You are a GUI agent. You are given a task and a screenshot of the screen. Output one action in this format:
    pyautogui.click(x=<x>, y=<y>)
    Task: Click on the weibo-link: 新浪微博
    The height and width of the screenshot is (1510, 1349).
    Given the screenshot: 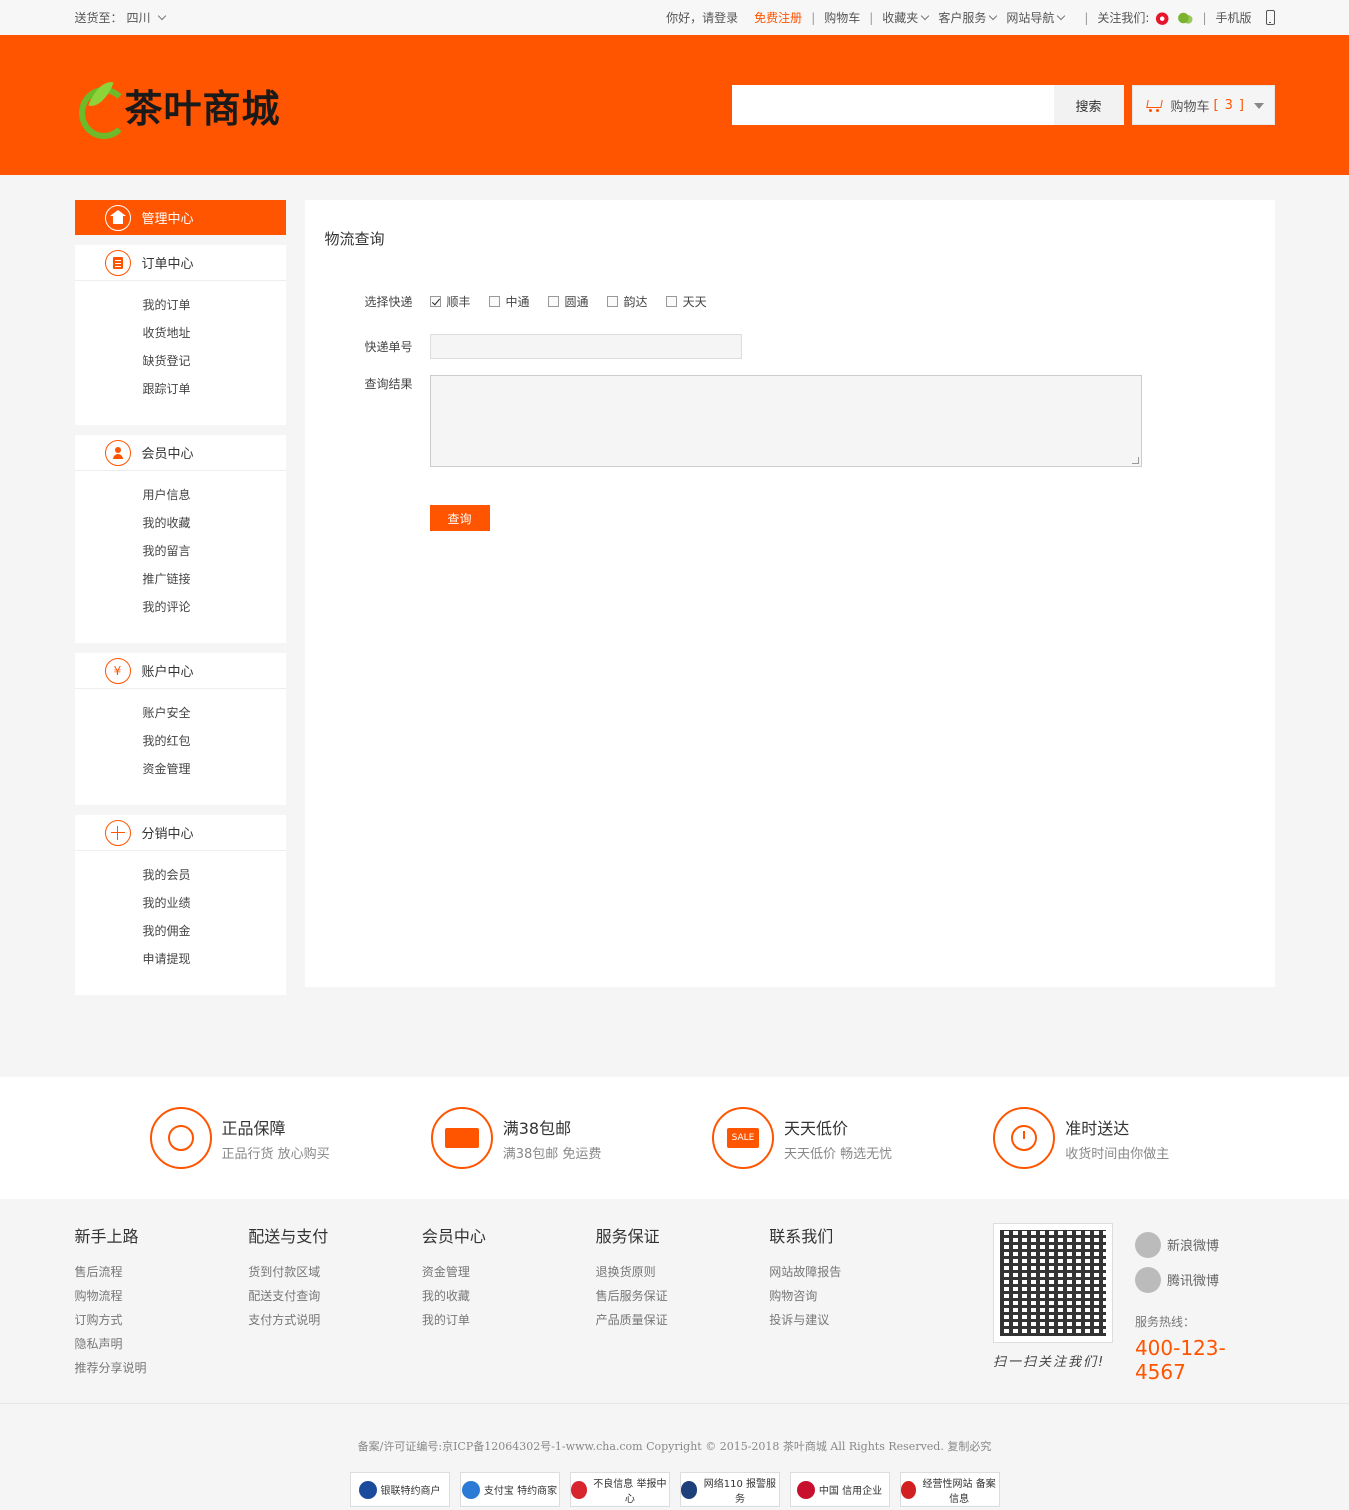 What is the action you would take?
    pyautogui.click(x=1204, y=1244)
    